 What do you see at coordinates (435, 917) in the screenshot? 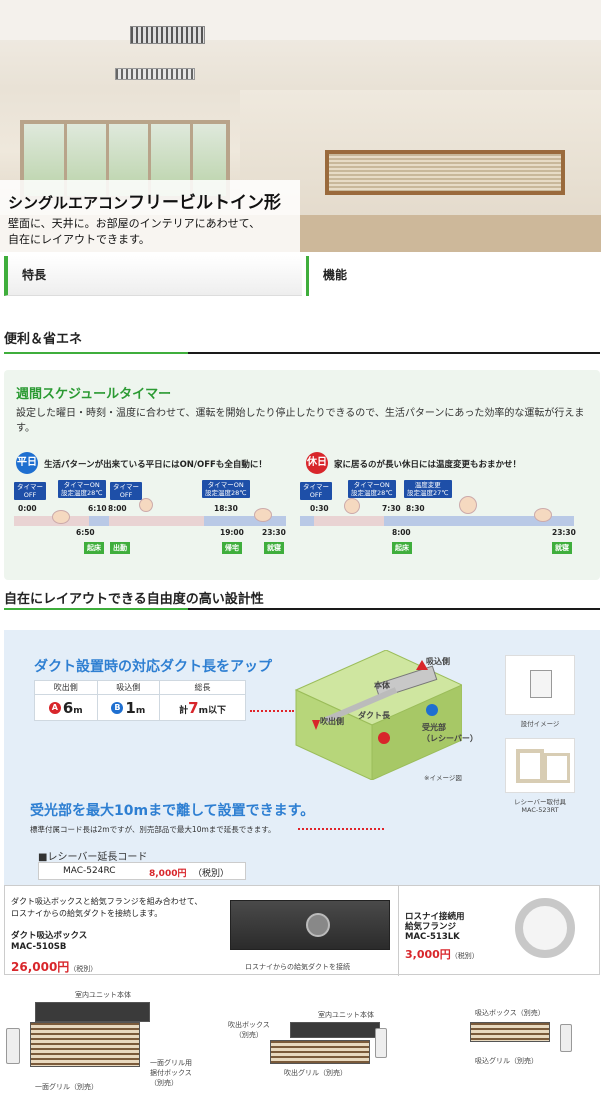
I see `flange-name-line: ロスナイ接続用` at bounding box center [435, 917].